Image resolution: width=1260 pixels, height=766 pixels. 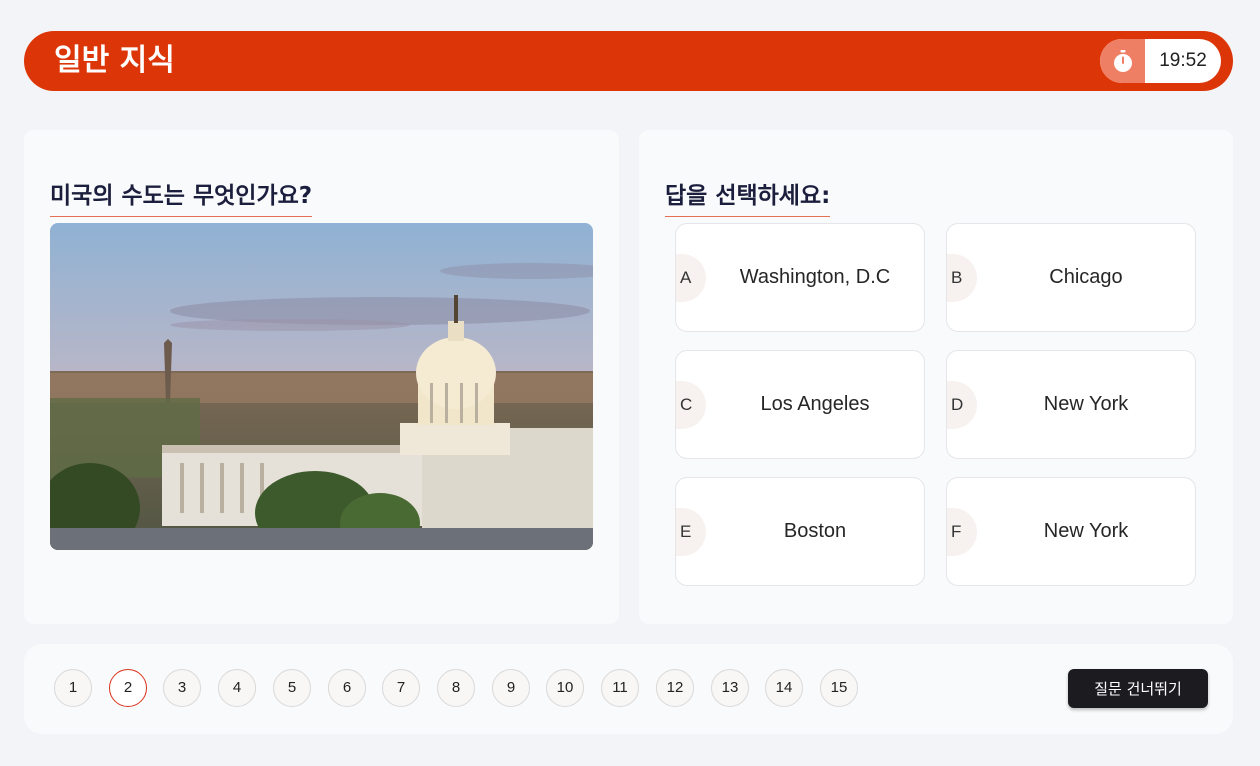 I want to click on answer-letter: C, so click(x=691, y=405).